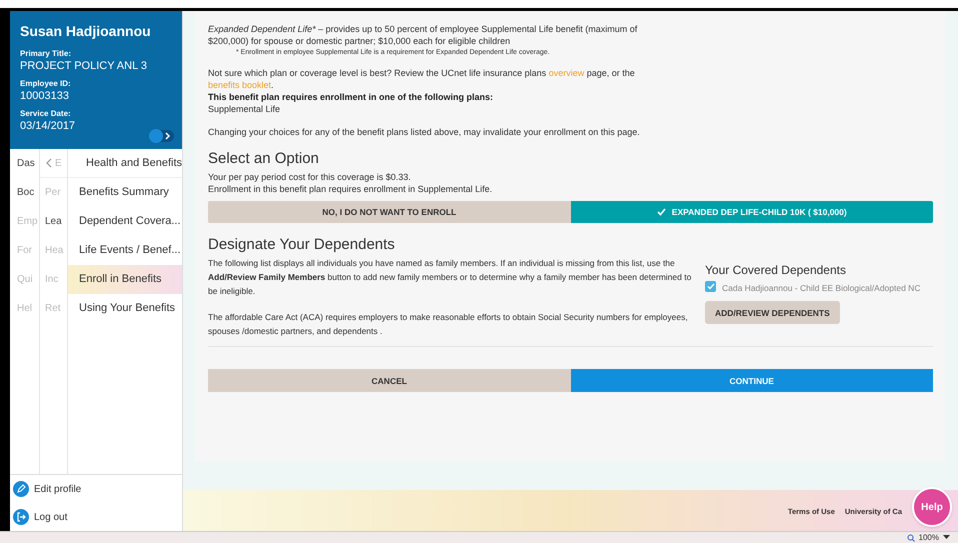 This screenshot has height=543, width=958. I want to click on plan-name: Supplemental Life, so click(245, 109).